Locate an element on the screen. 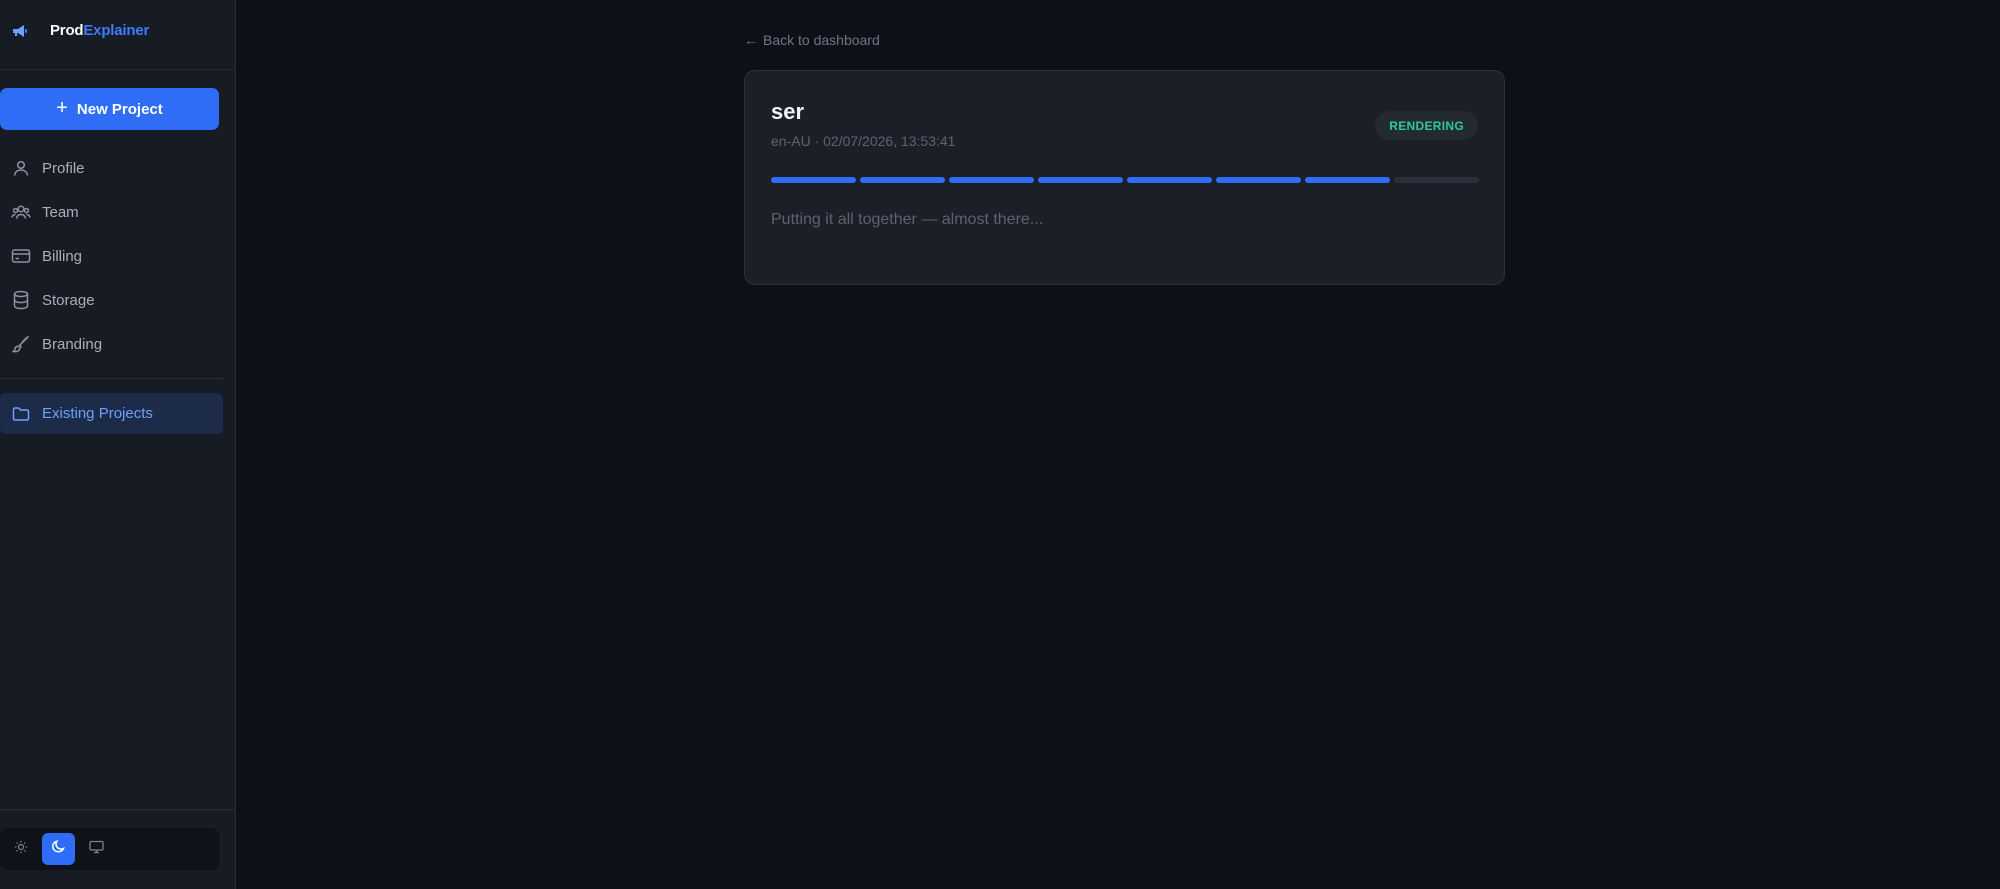 Image resolution: width=2000 pixels, height=889 pixels. sun-icon is located at coordinates (21, 849).